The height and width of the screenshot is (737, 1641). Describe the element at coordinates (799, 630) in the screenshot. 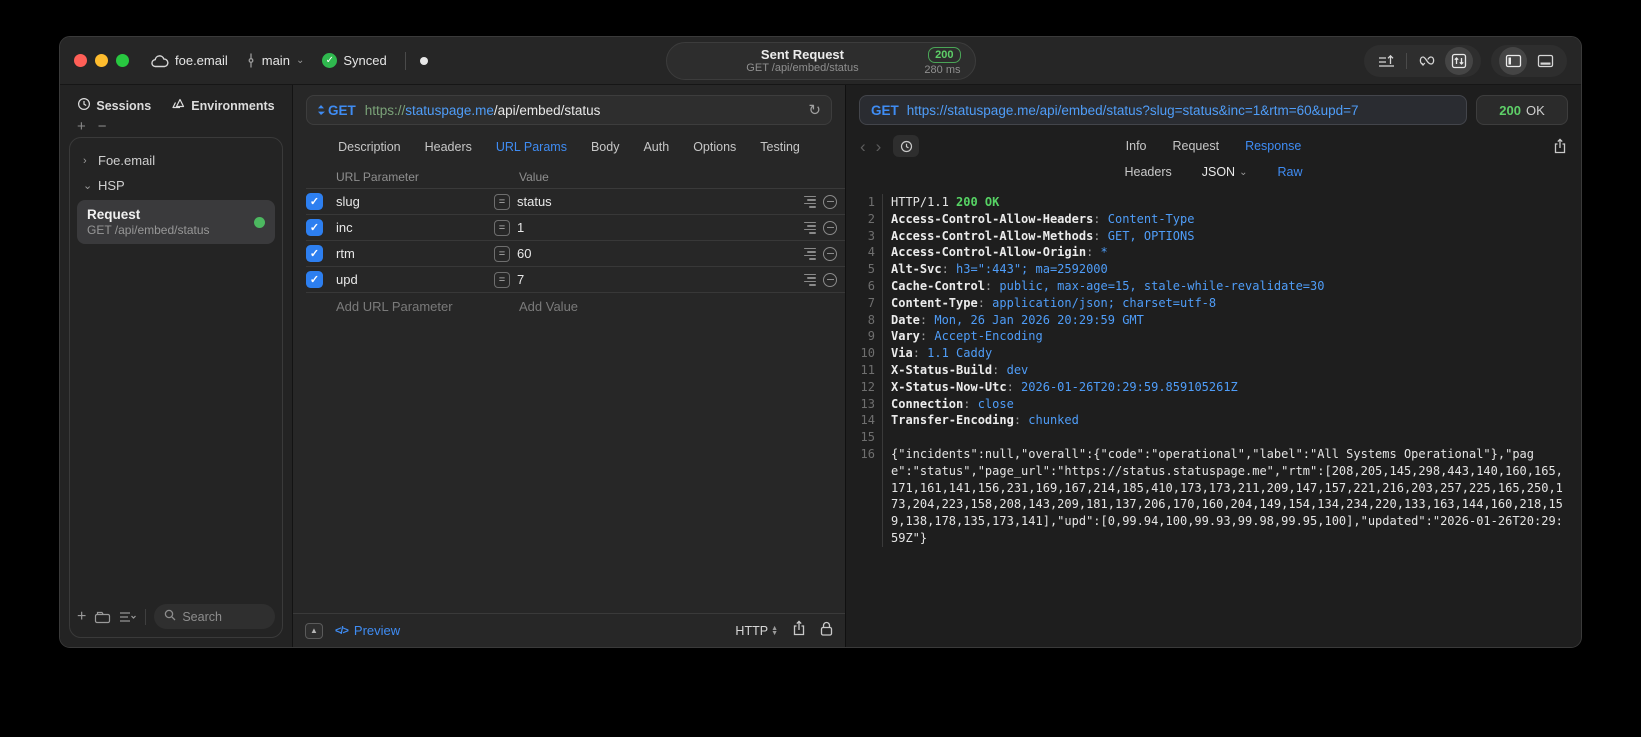

I see `share-icon` at that location.